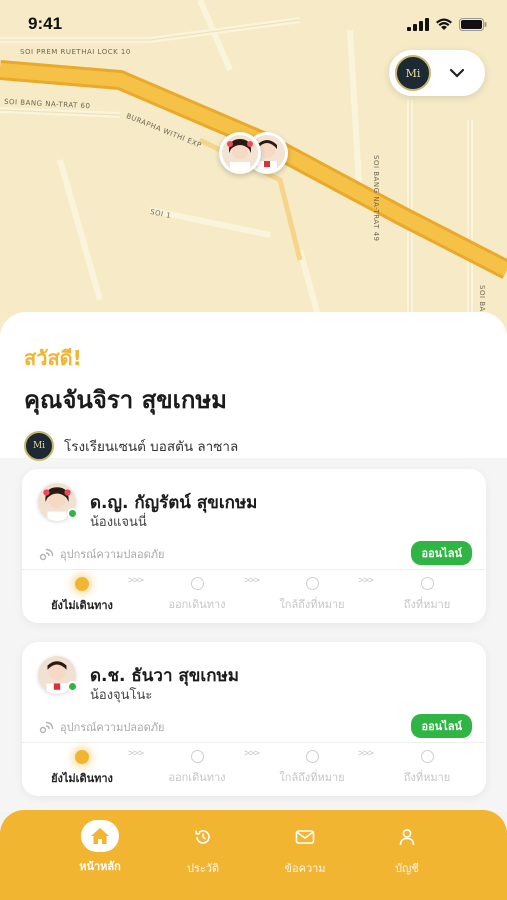 The height and width of the screenshot is (900, 507). Describe the element at coordinates (407, 837) in the screenshot. I see `user-icon` at that location.